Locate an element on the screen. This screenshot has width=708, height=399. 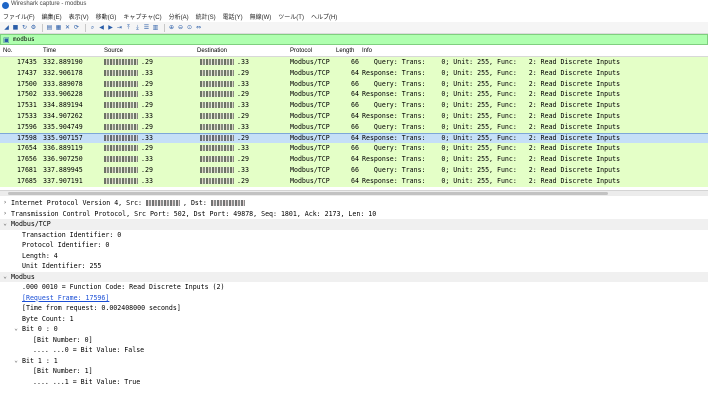
packet-source: .33 is located at coordinates (128, 138).